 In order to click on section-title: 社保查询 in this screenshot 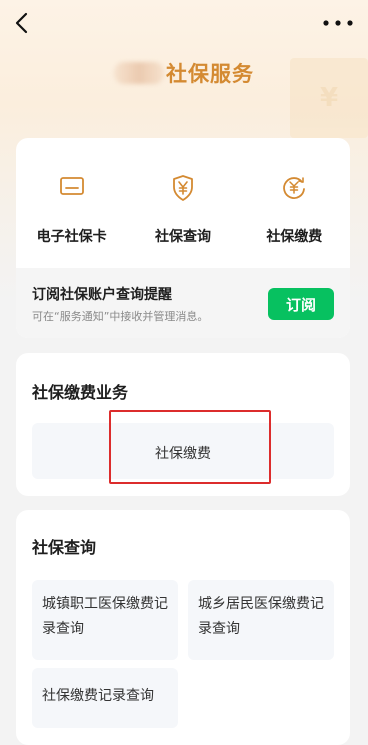, I will do `click(64, 547)`.